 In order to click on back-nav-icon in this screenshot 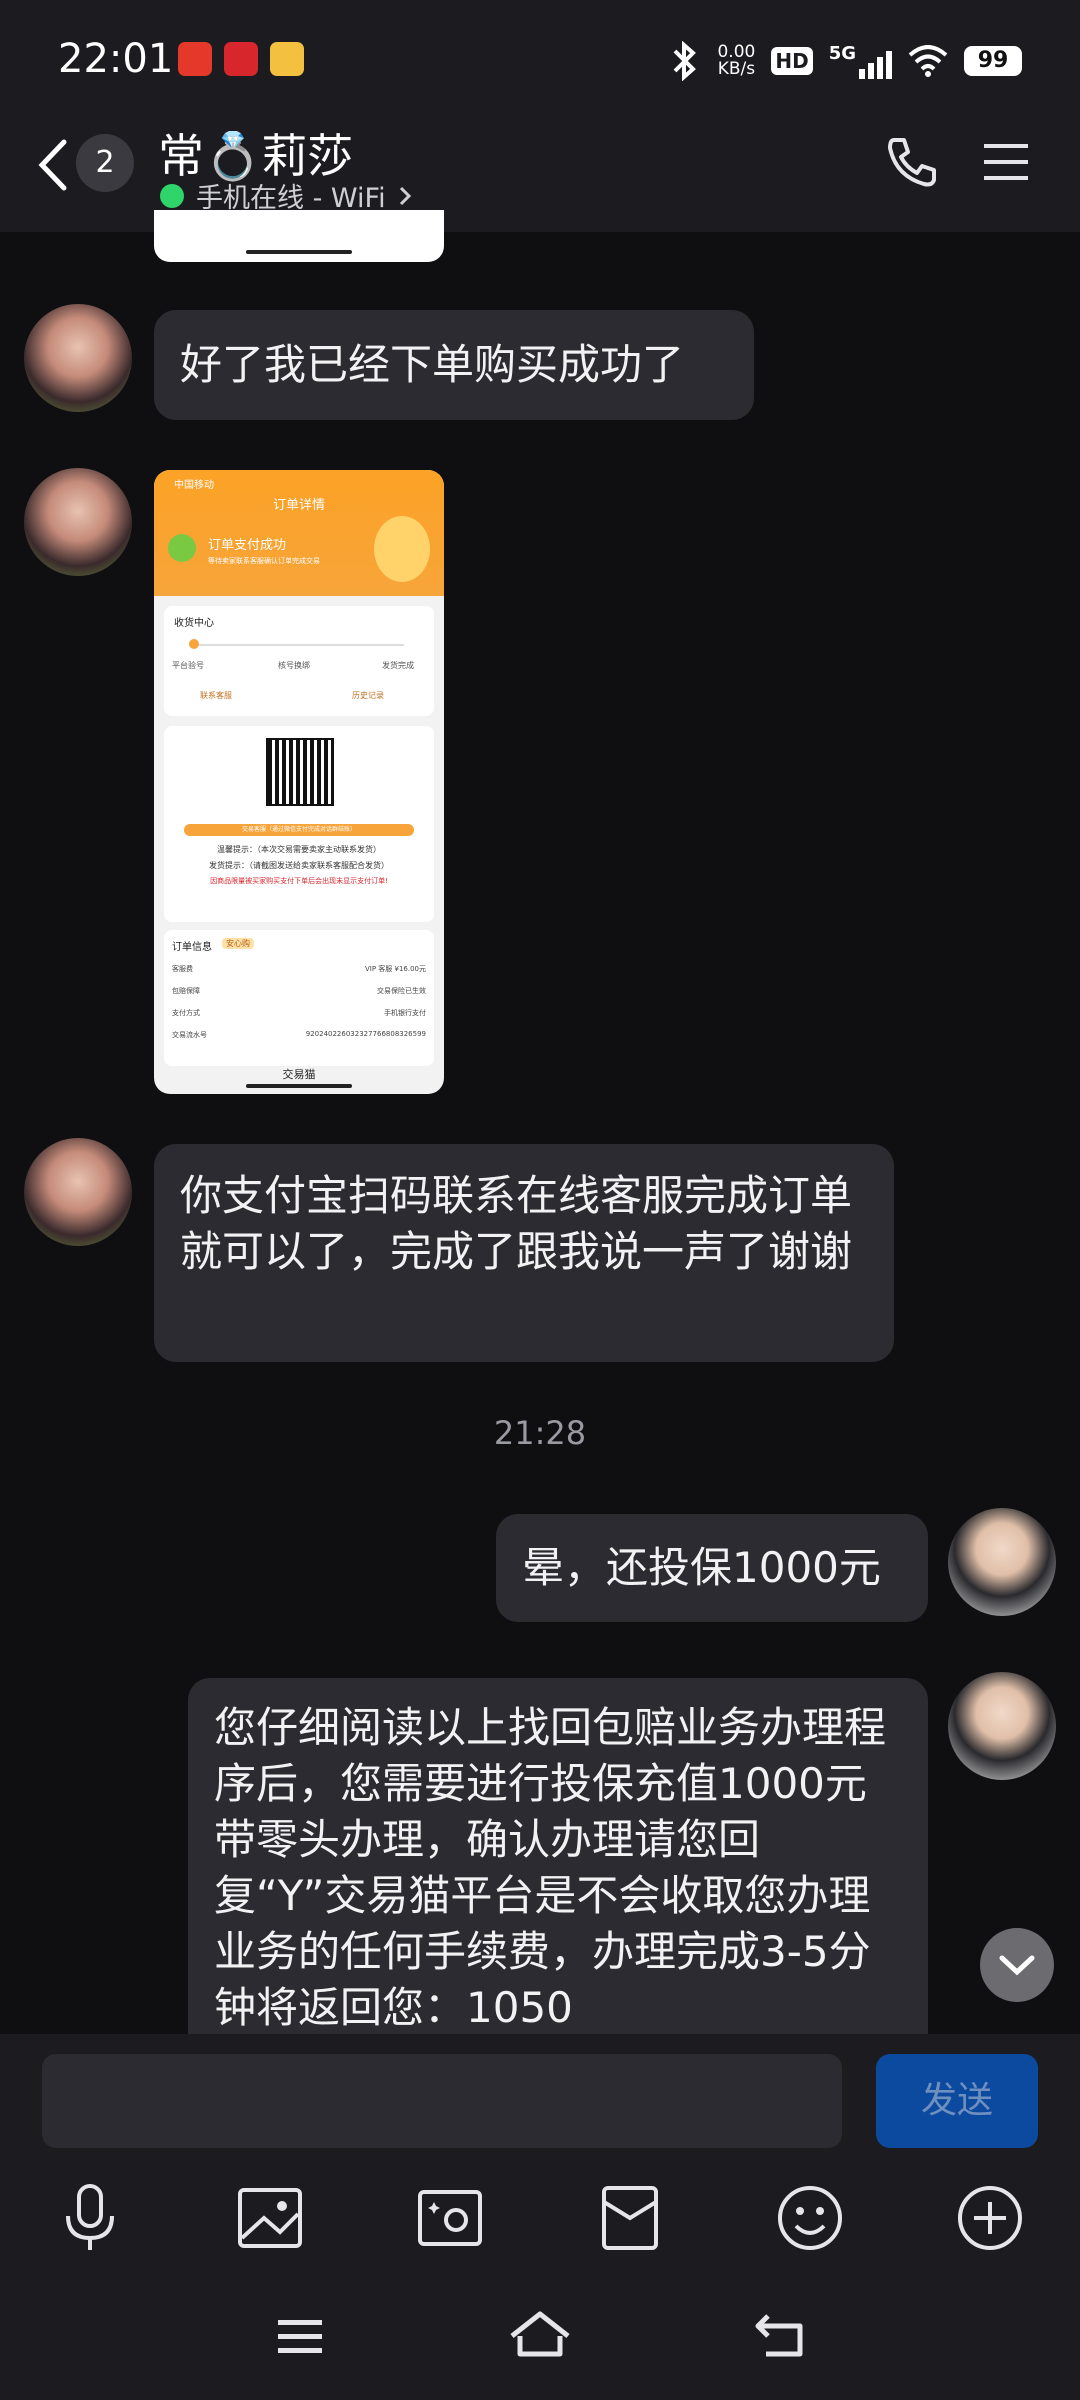, I will do `click(780, 2336)`.